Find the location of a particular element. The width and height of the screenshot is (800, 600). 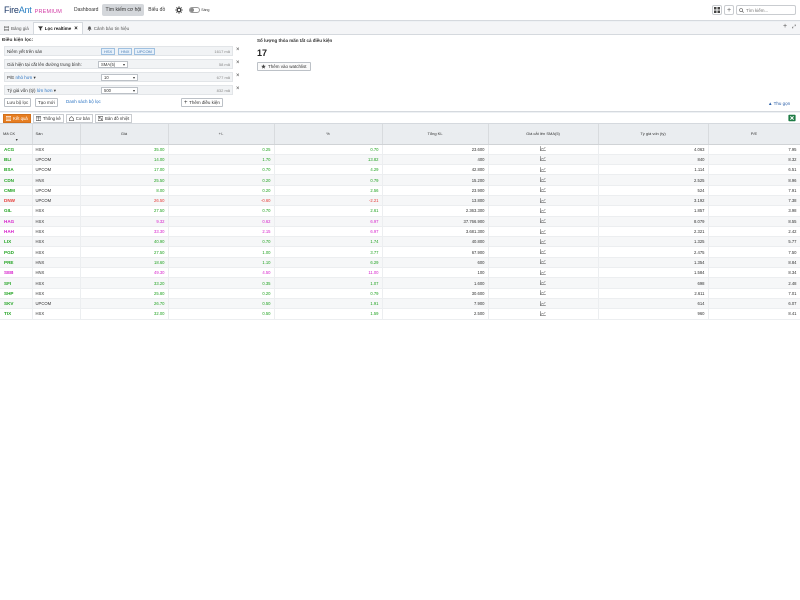

table-row: SEB HNX 49.30 4.50 11.00 100 1.584 8.34 is located at coordinates (400, 273).